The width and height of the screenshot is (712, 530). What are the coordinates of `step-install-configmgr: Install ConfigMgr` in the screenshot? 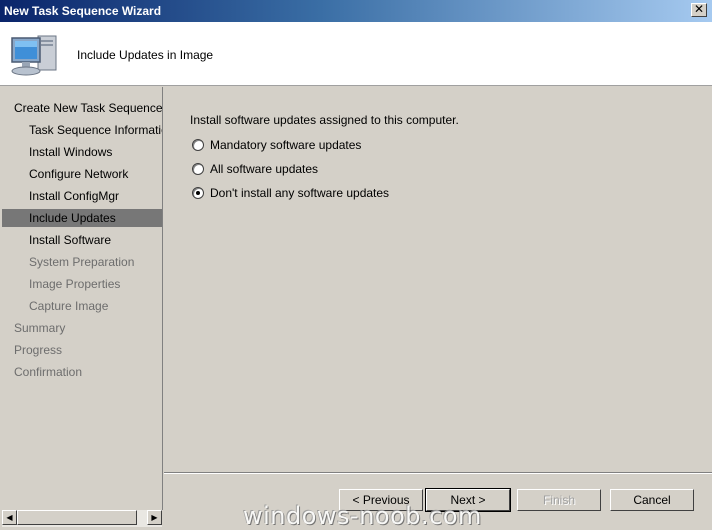 It's located at (82, 196).